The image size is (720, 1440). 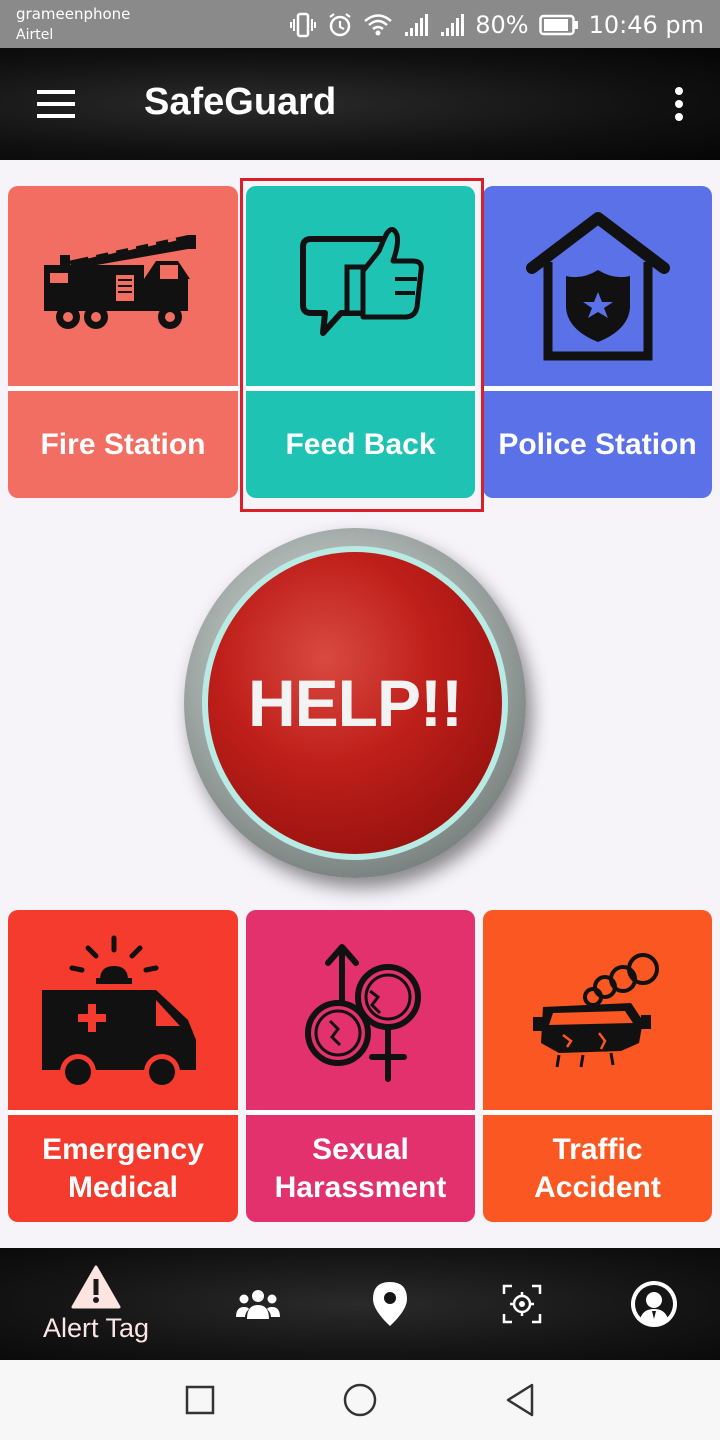 I want to click on tile-label: Traffic Accident, so click(x=597, y=1168).